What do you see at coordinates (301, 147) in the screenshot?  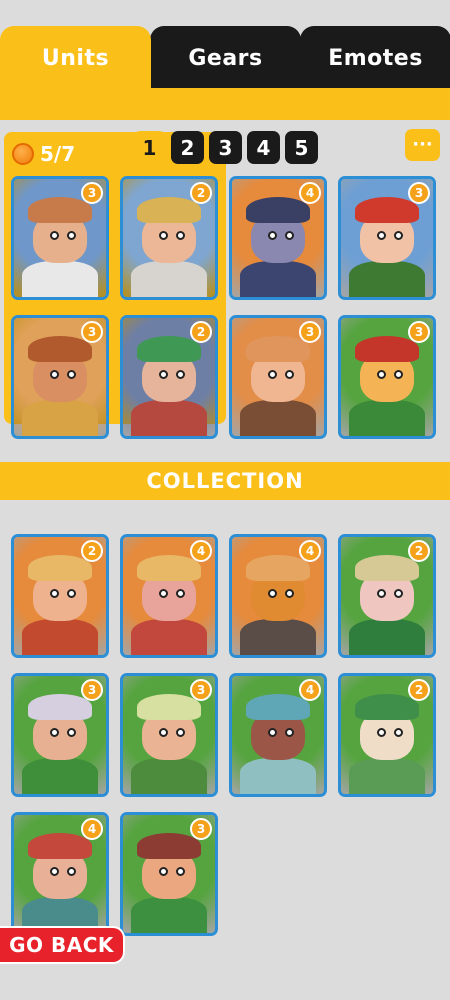 I see `page-button-5: 5` at bounding box center [301, 147].